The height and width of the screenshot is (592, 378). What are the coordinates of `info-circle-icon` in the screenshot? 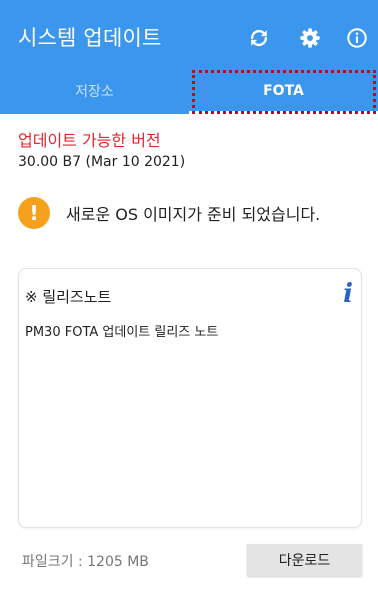 It's located at (357, 38).